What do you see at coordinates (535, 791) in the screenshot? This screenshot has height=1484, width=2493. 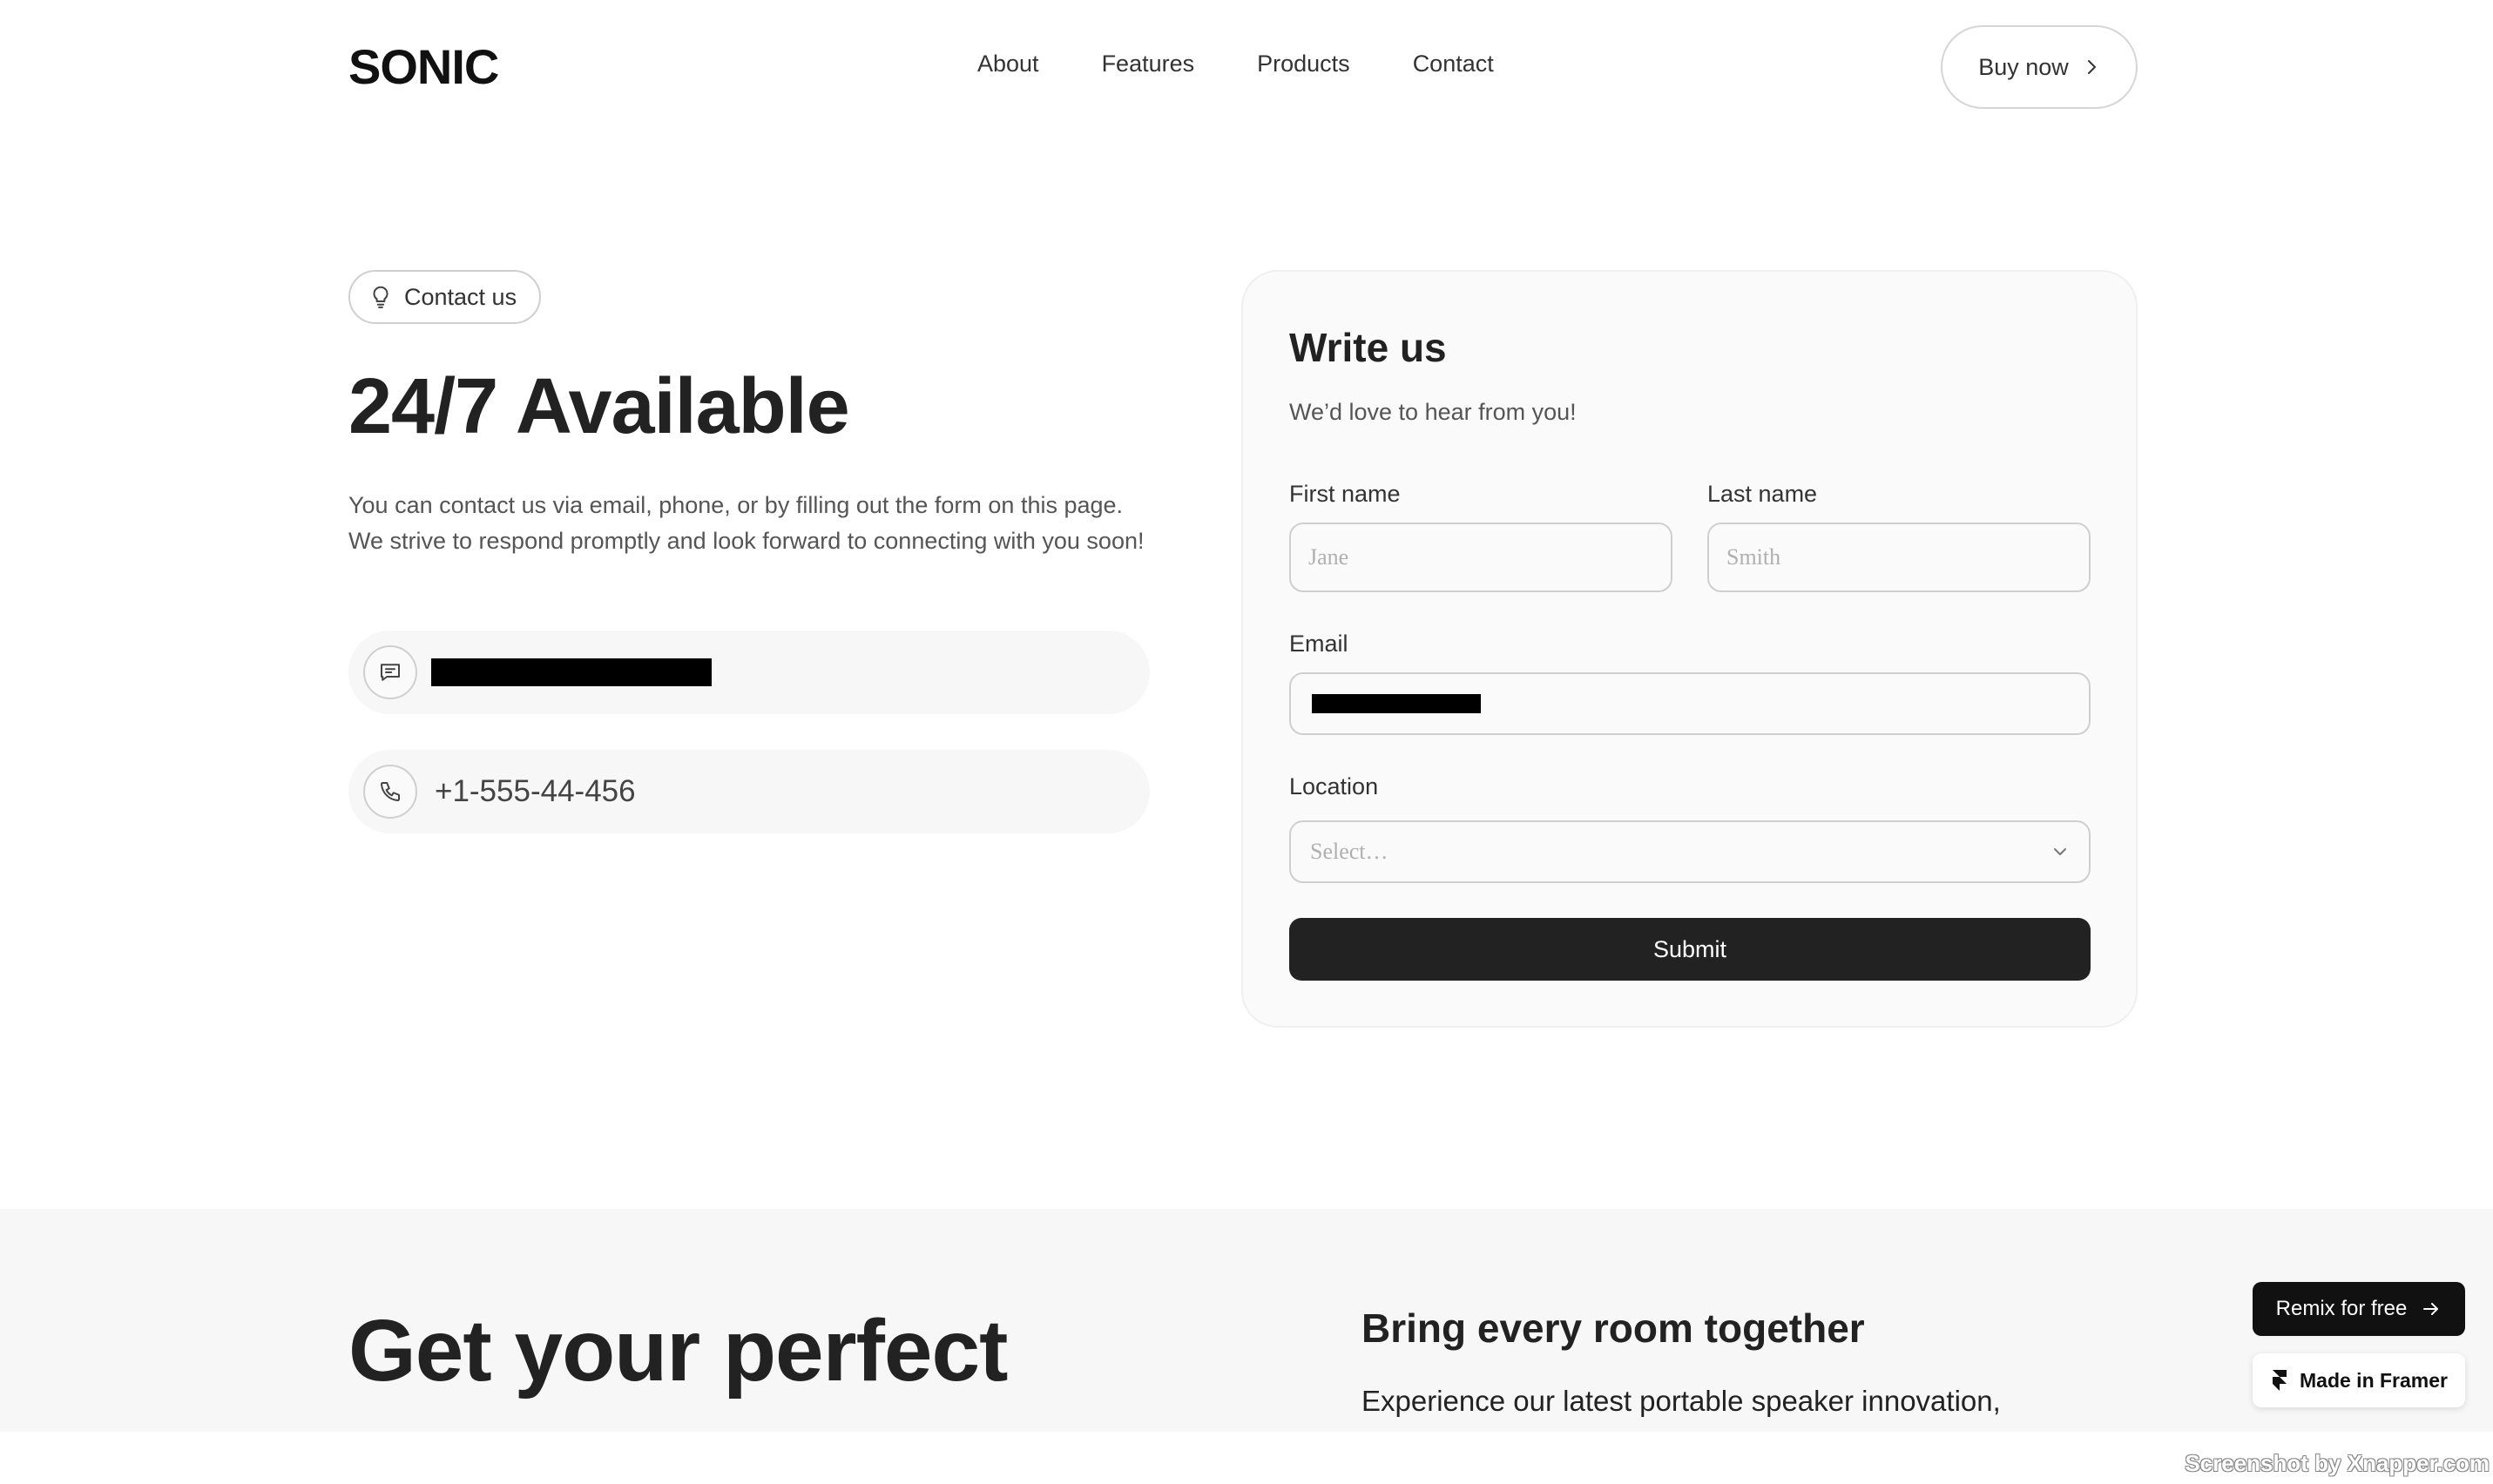 I see `phone-number: +1-555-44-456` at bounding box center [535, 791].